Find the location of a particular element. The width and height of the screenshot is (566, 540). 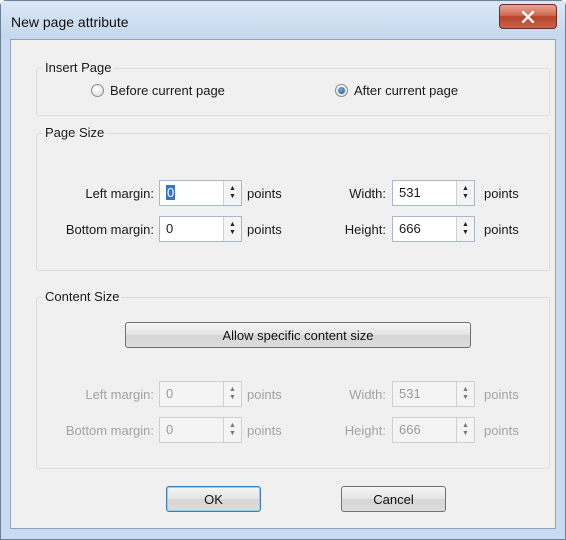

content-bottom-margin-spinner: ▲ ▼ is located at coordinates (232, 430).